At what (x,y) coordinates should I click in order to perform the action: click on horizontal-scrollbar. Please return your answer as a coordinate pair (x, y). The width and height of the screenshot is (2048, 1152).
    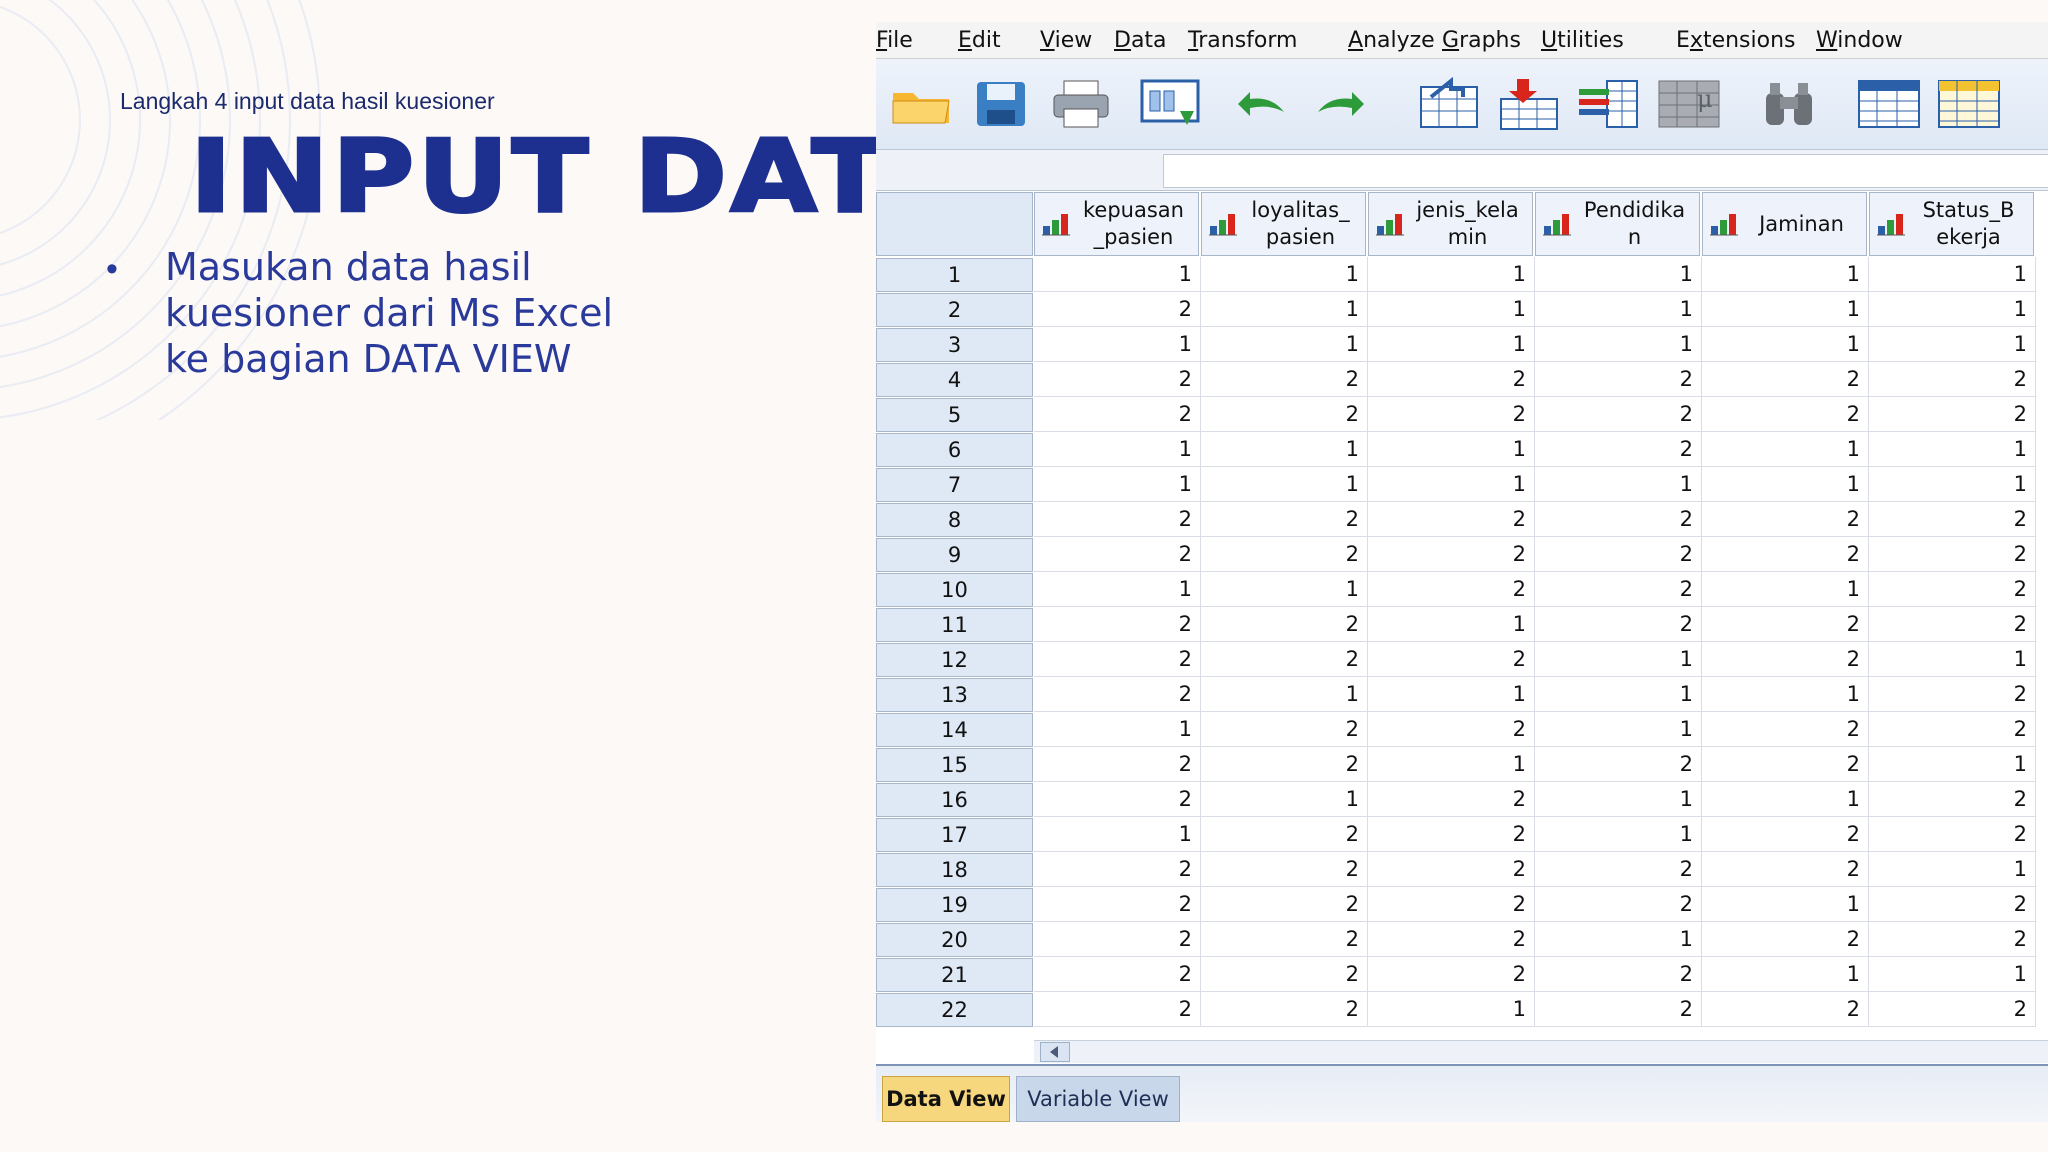
    Looking at the image, I should click on (1541, 1051).